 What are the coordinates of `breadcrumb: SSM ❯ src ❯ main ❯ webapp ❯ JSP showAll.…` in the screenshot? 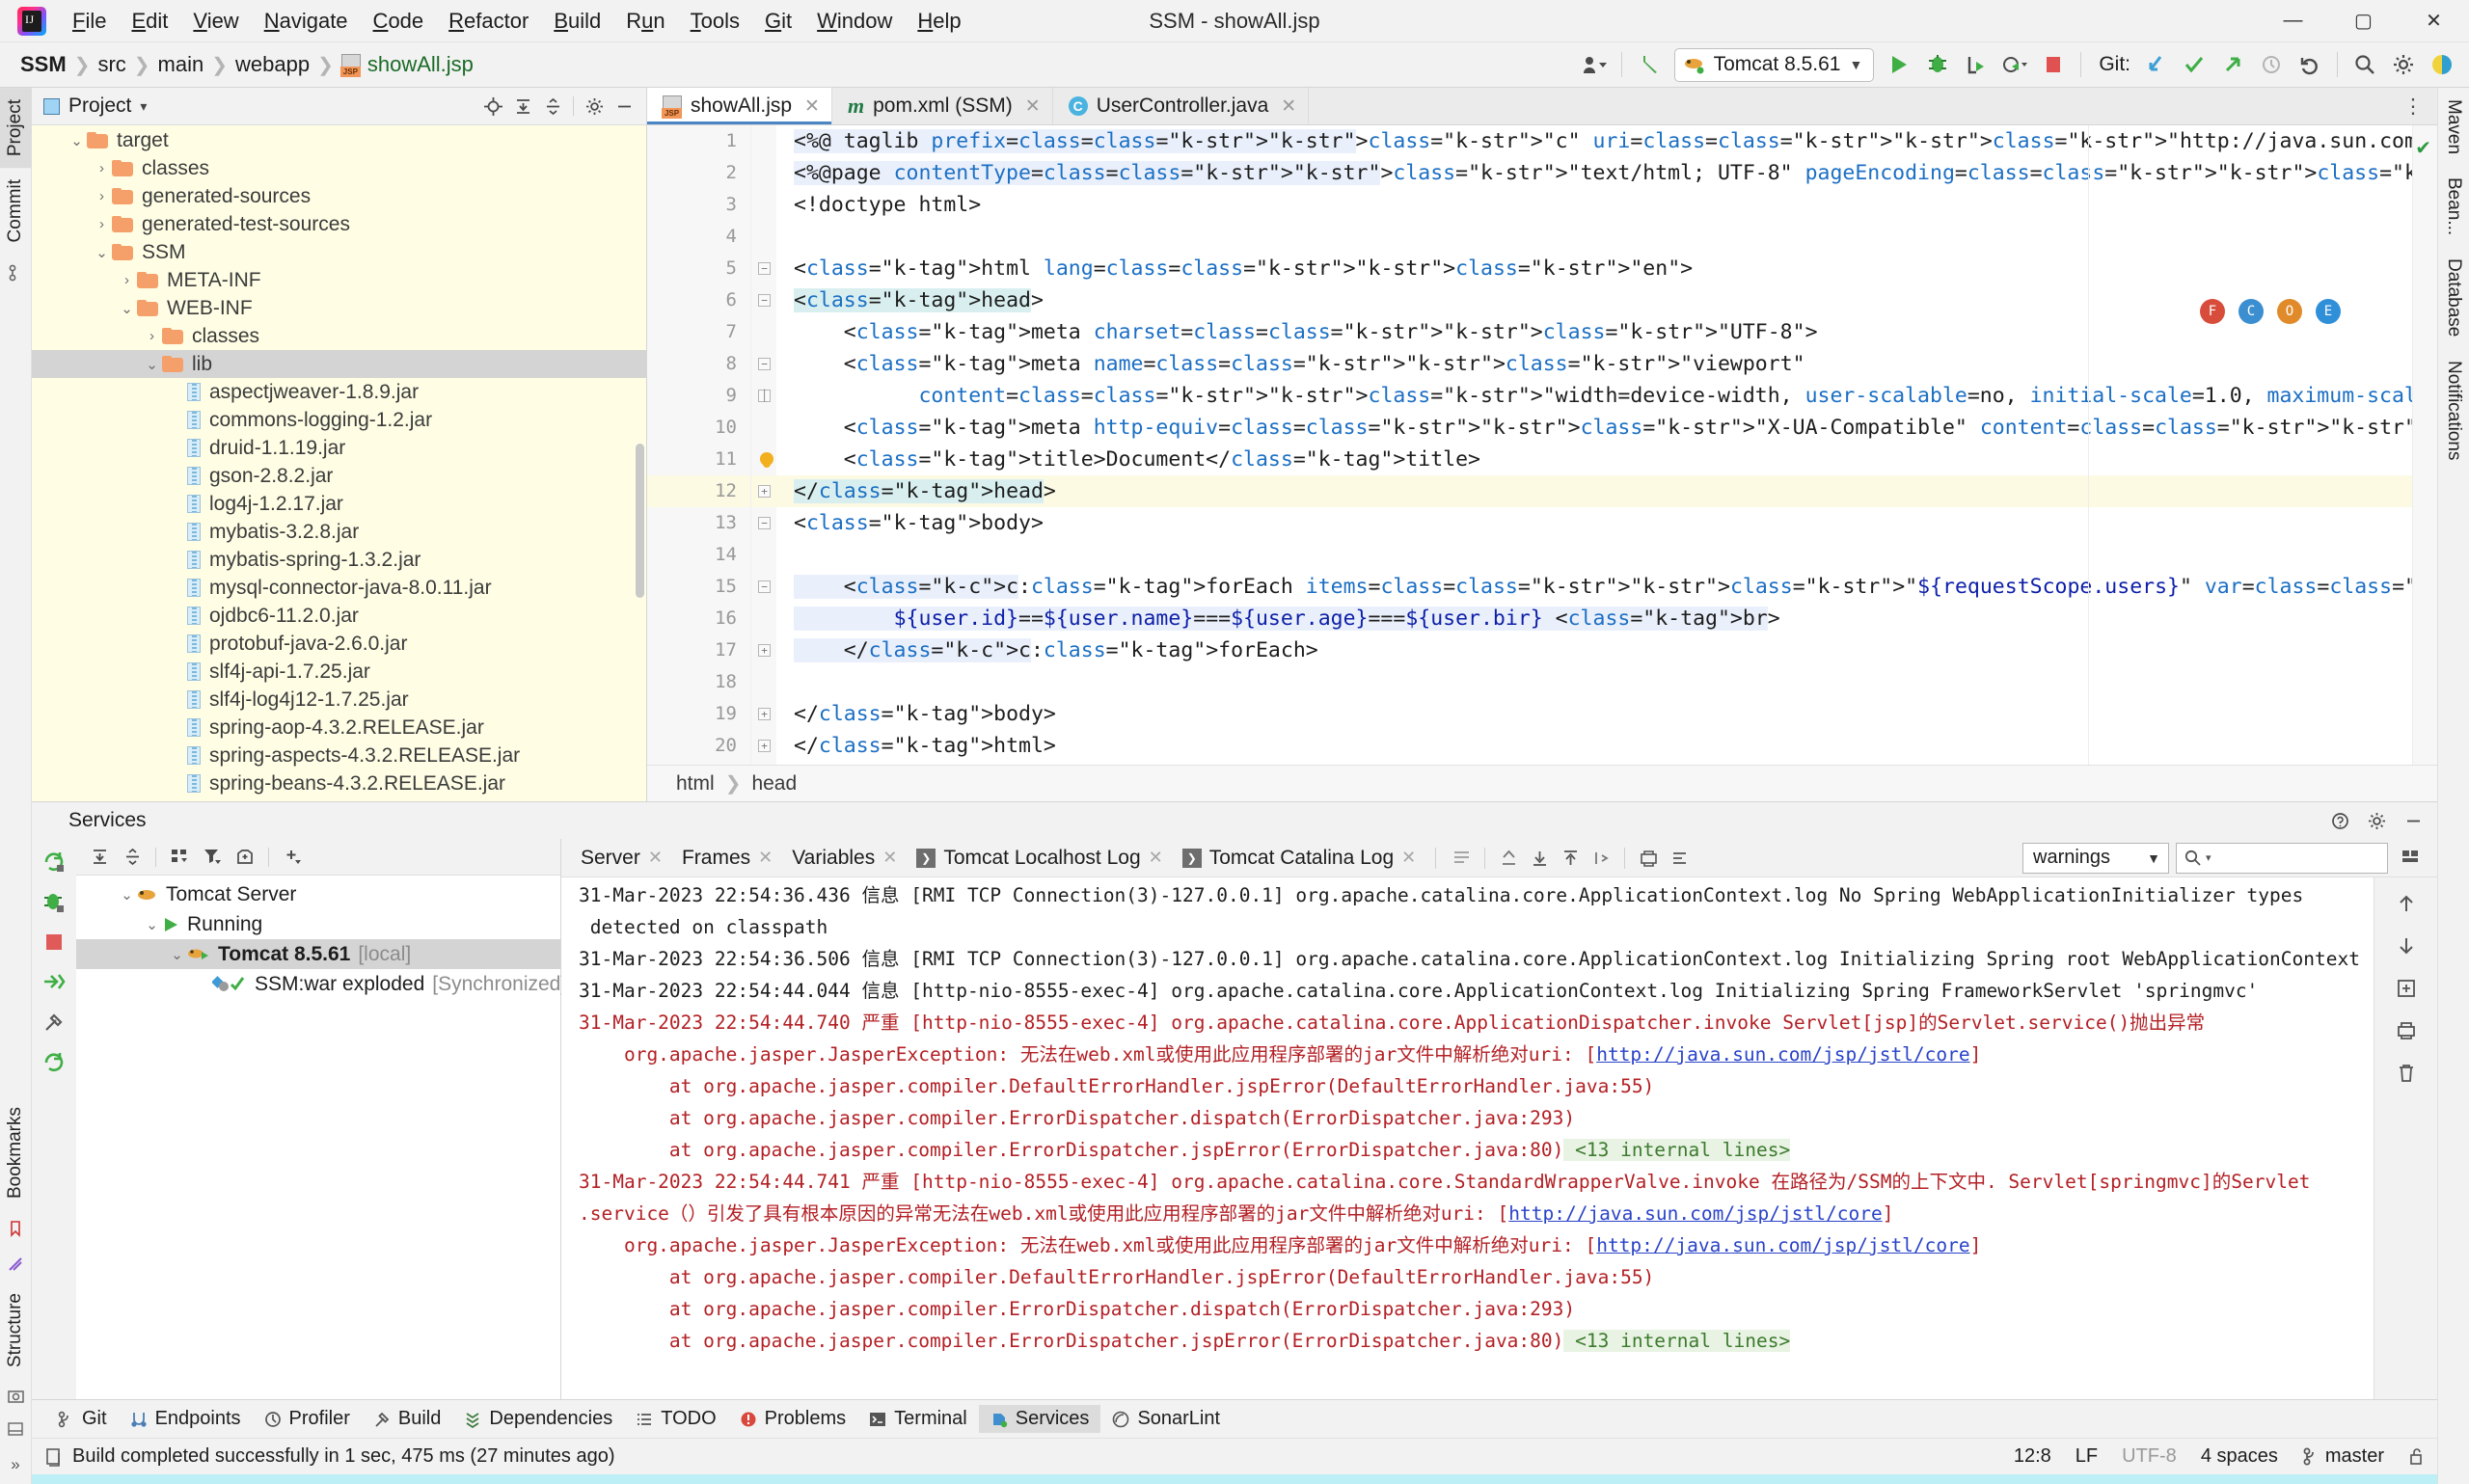 It's located at (247, 64).